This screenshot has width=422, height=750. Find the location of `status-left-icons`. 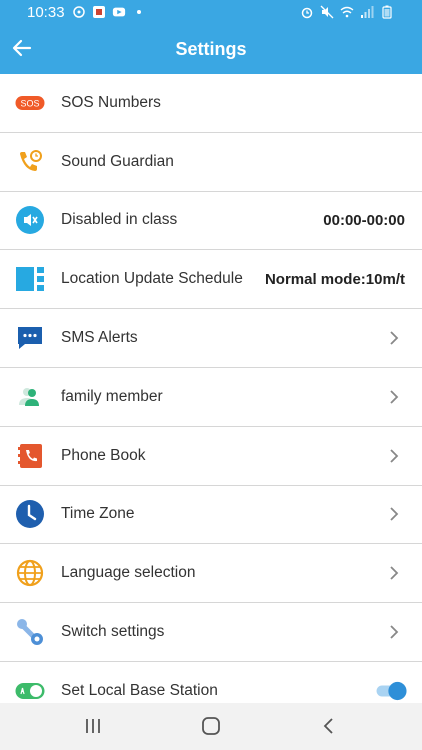

status-left-icons is located at coordinates (109, 12).